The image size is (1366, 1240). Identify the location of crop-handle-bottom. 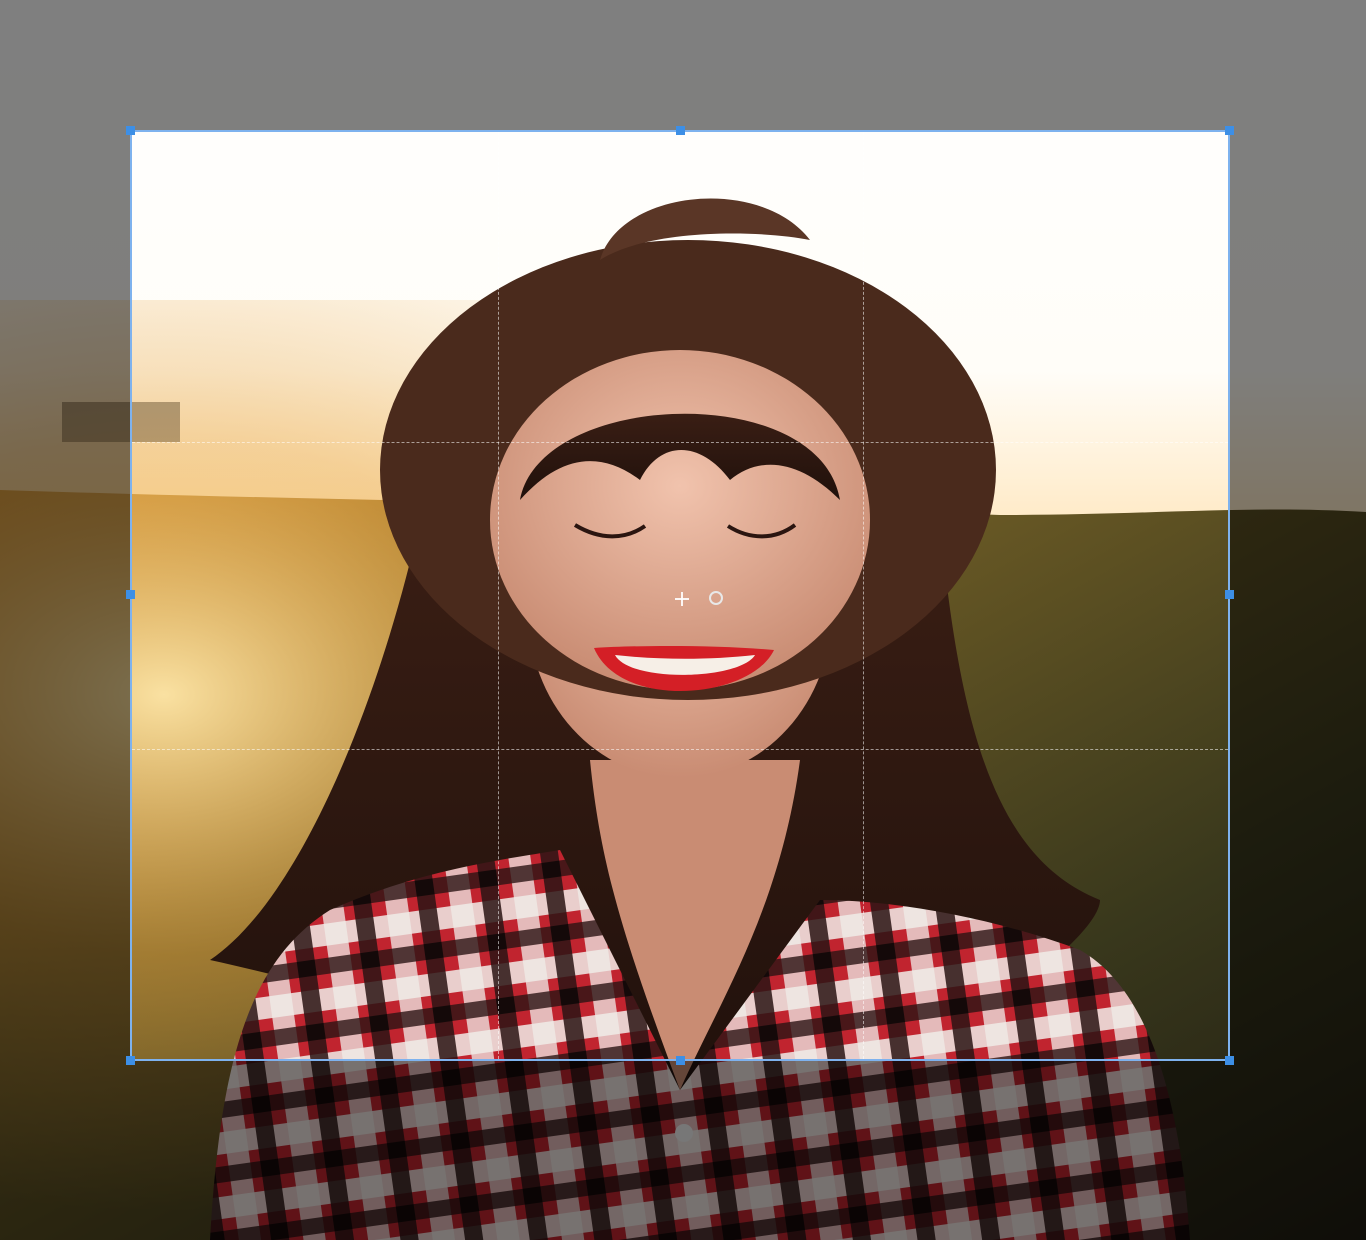
(680, 1060).